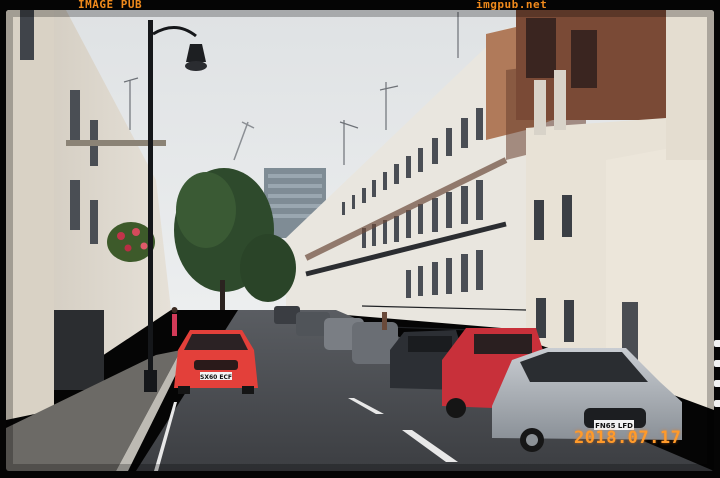 Image resolution: width=720 pixels, height=478 pixels. What do you see at coordinates (216, 377) in the screenshot?
I see `red-hatchback-number-plate: SX60 ECF` at bounding box center [216, 377].